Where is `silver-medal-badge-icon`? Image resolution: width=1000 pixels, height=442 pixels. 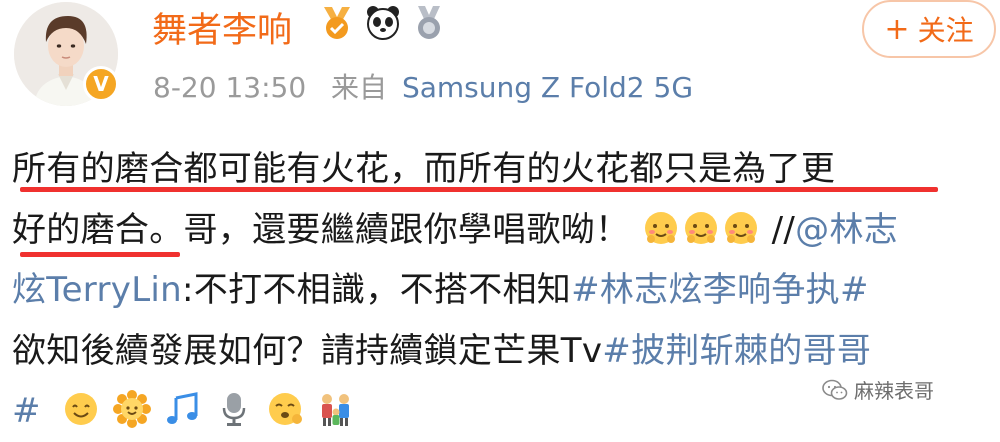
silver-medal-badge-icon is located at coordinates (429, 22).